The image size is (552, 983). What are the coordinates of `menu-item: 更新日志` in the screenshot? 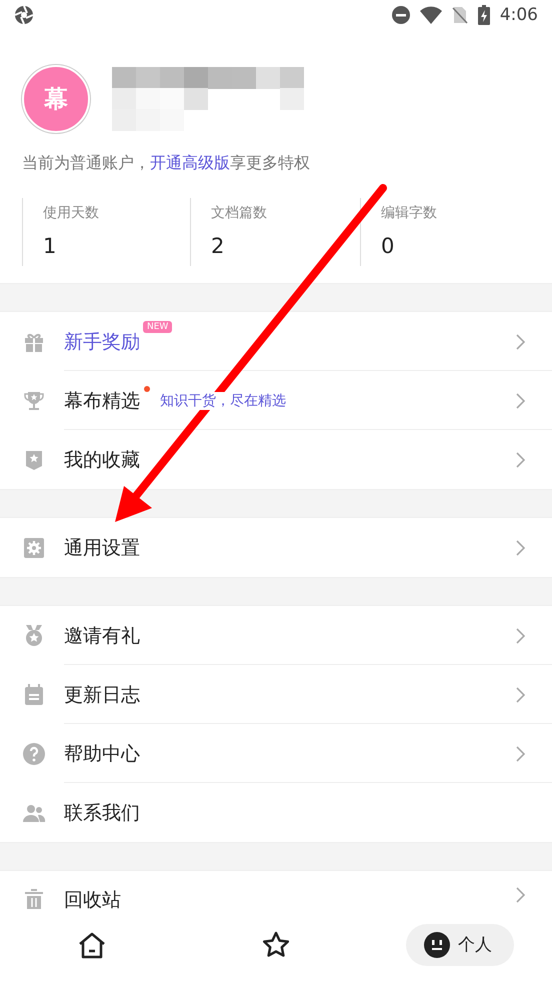 It's located at (276, 694).